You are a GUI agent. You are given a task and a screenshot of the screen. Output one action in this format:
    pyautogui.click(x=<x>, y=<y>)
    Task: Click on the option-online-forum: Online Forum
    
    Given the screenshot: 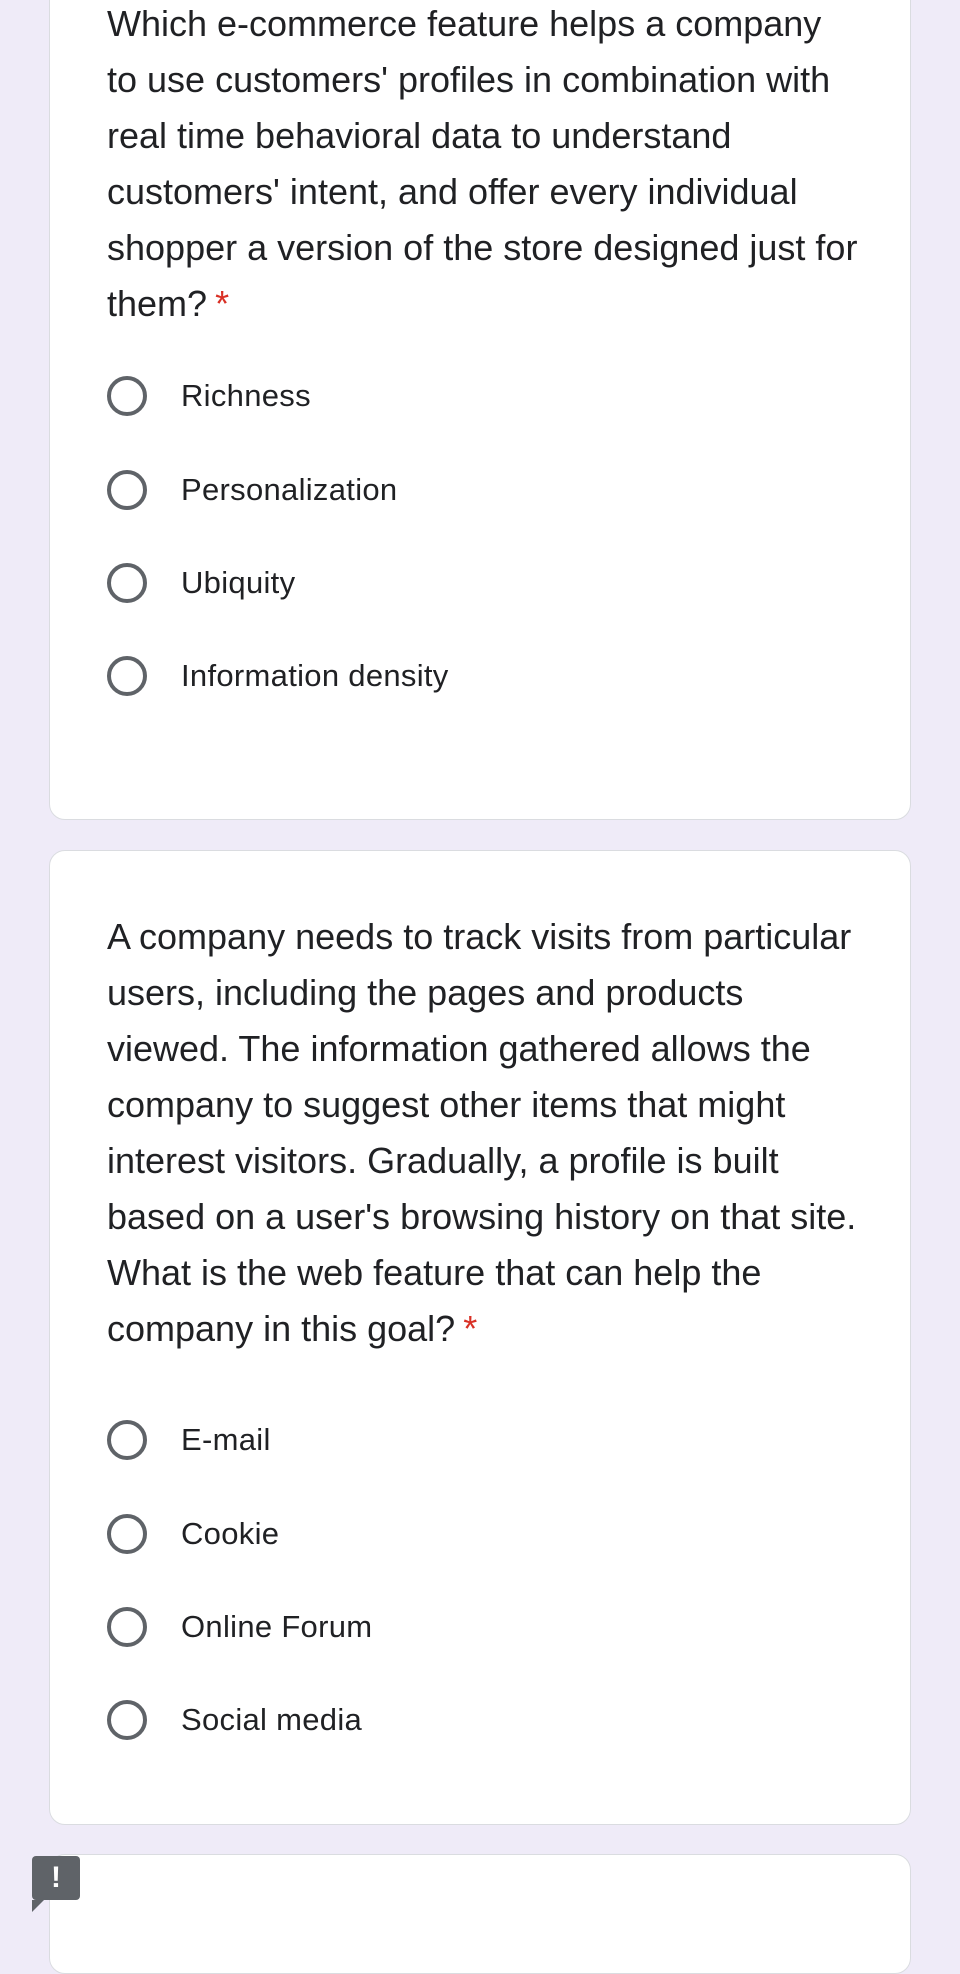 What is the action you would take?
    pyautogui.click(x=239, y=1627)
    